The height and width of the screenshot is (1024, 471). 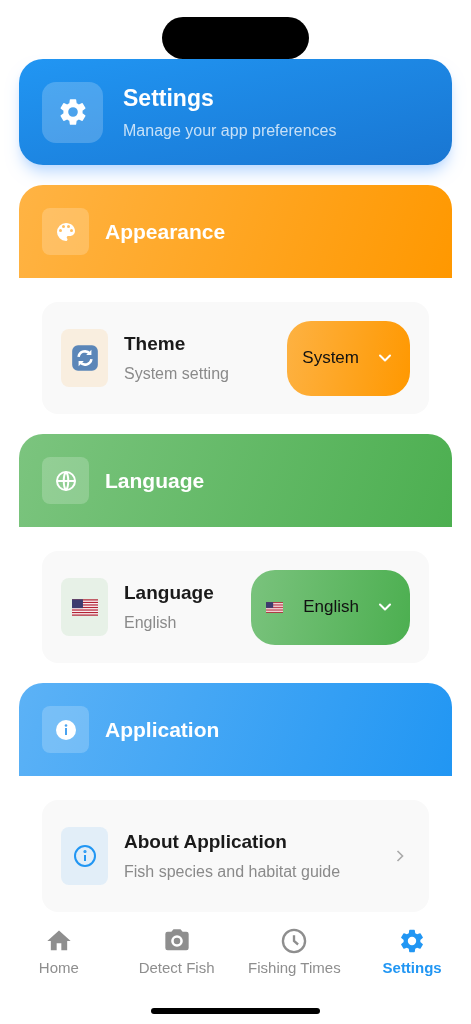 I want to click on tab-bar-item: Fishing Times, so click(x=294, y=952).